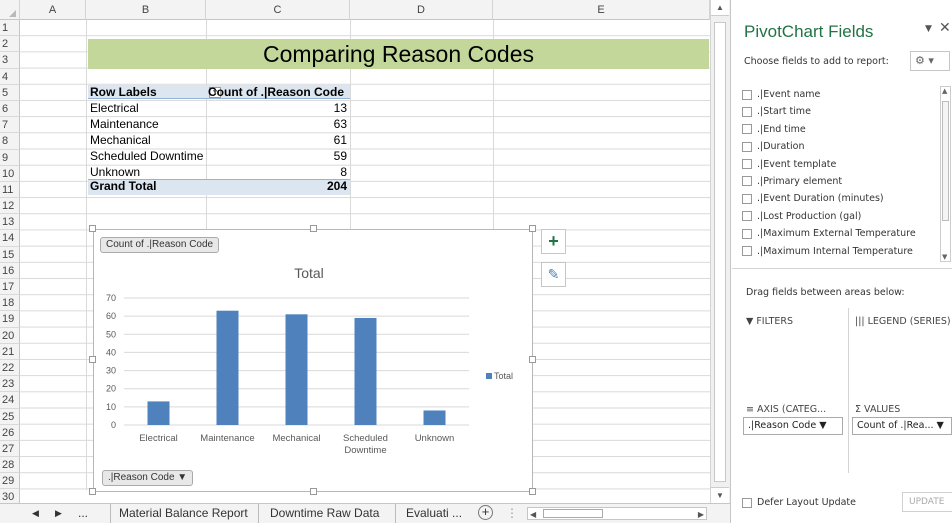 The width and height of the screenshot is (952, 523). I want to click on field-list-thumb, so click(945, 161).